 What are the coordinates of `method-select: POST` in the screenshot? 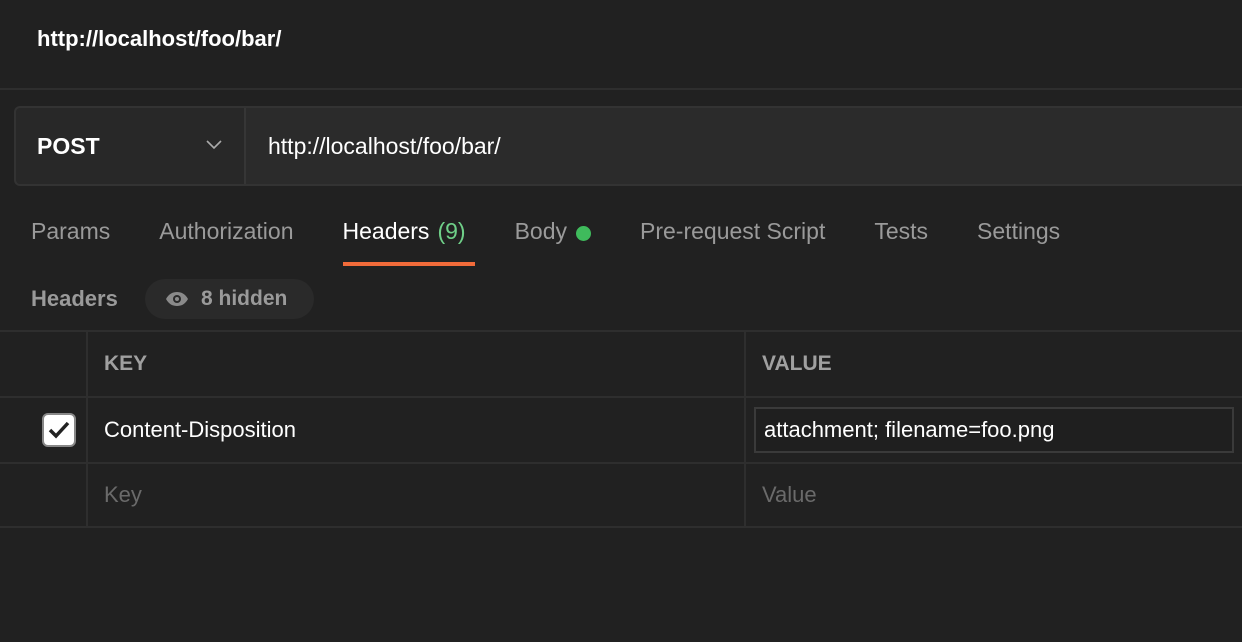 It's located at (131, 146).